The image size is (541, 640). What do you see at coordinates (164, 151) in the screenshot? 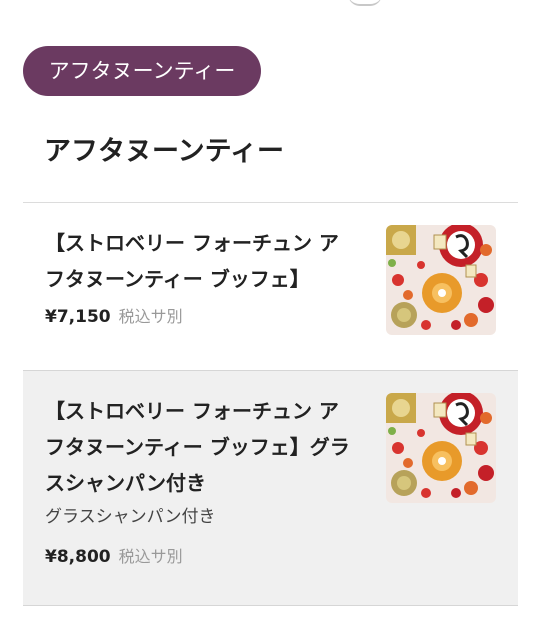
I see `section-title: アフタヌーンティー` at bounding box center [164, 151].